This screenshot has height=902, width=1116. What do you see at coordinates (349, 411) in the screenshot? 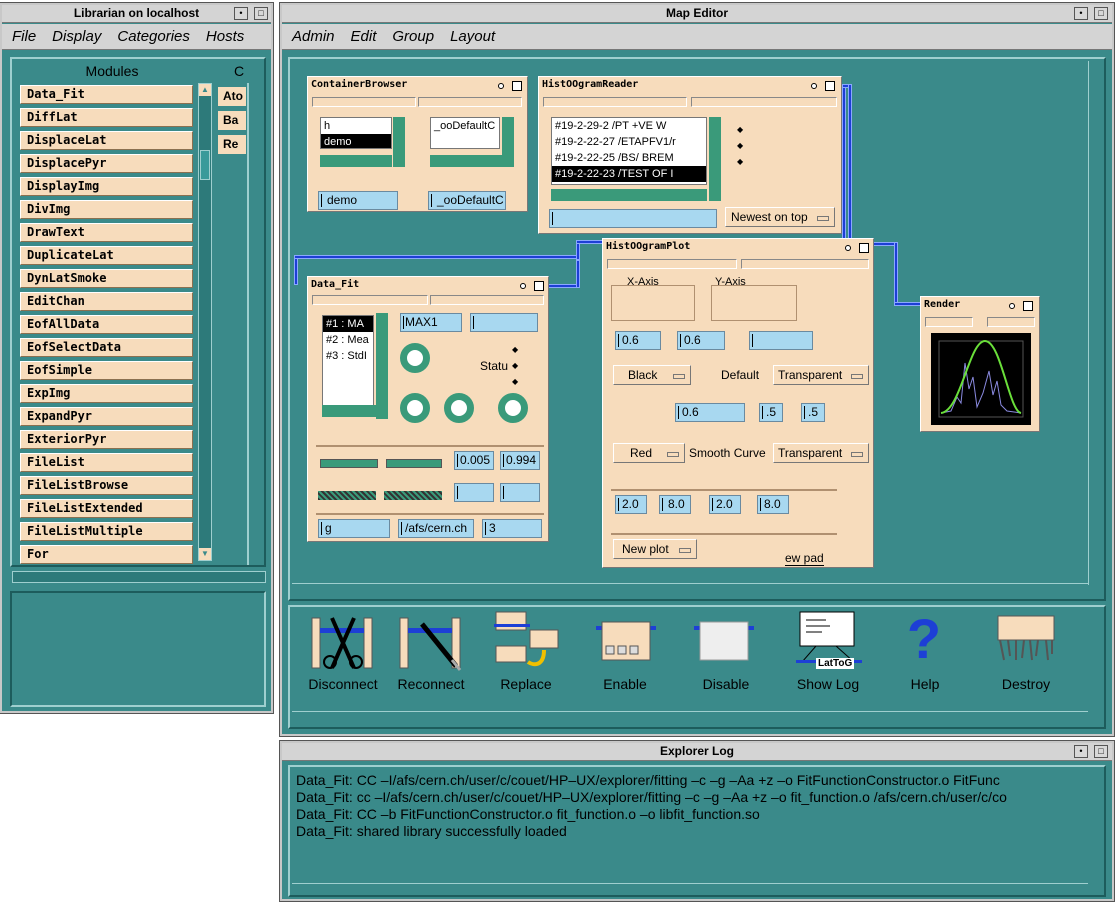
I see `list-hscrollbar` at bounding box center [349, 411].